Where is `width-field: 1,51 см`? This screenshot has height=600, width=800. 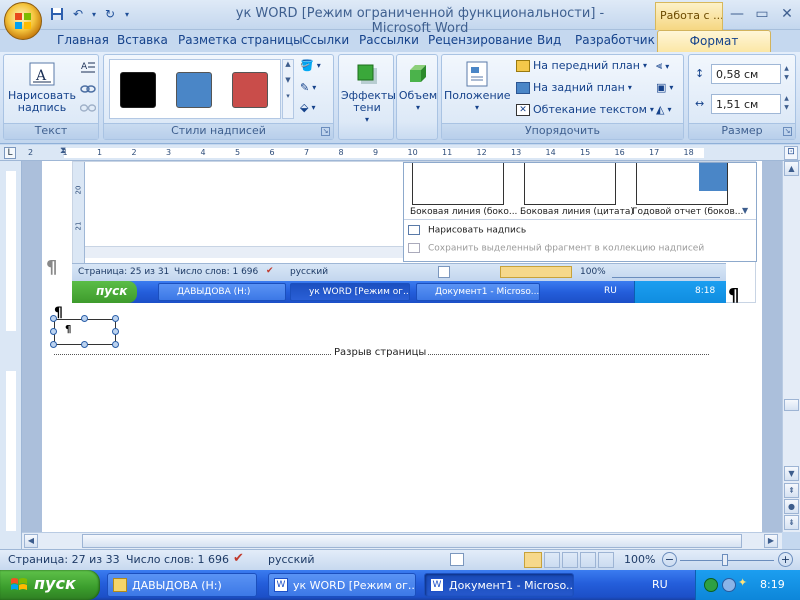 width-field: 1,51 см is located at coordinates (746, 104).